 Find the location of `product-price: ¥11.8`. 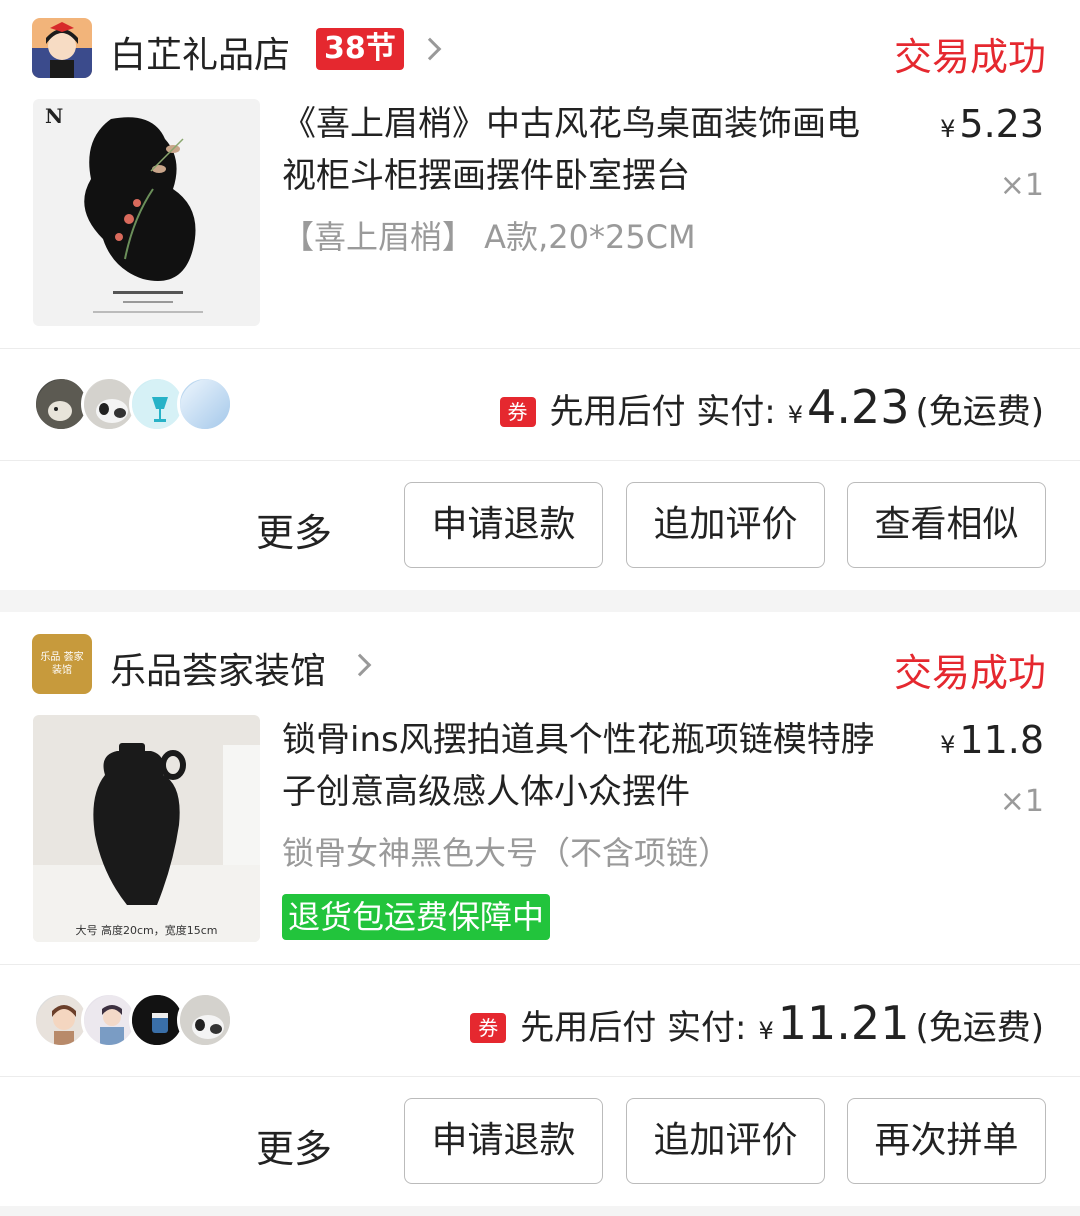

product-price: ¥11.8 is located at coordinates (992, 740).